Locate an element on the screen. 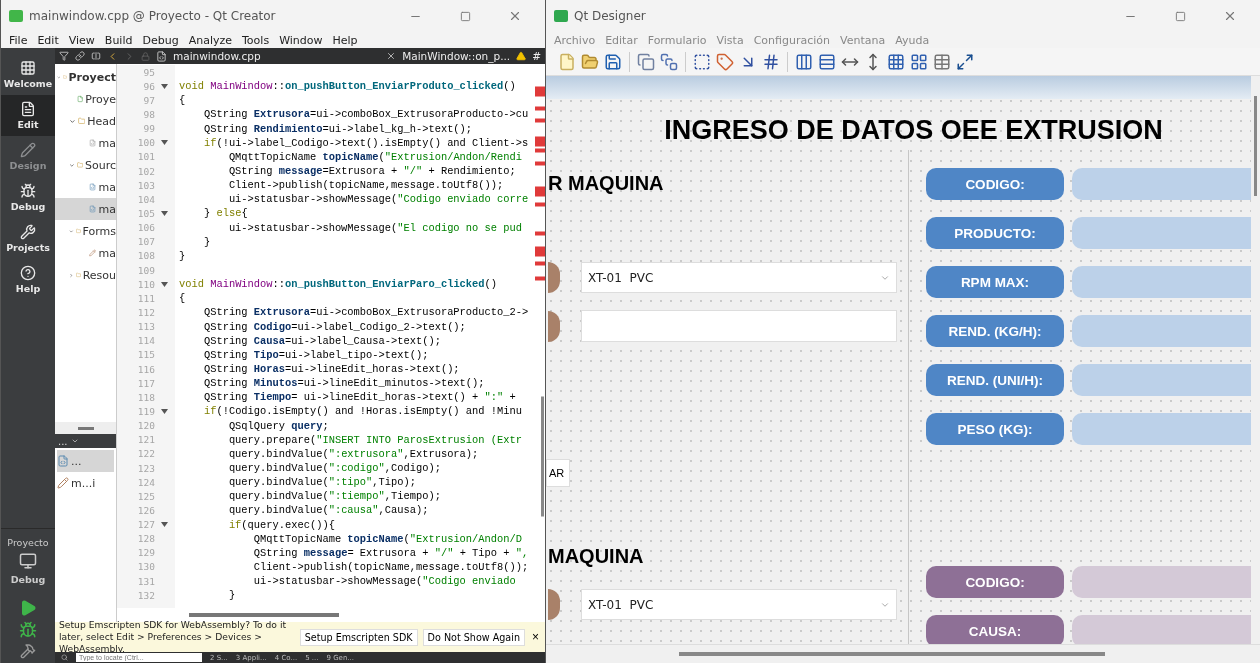 The image size is (1260, 663). mode-tab: Projects is located at coordinates (28, 238).